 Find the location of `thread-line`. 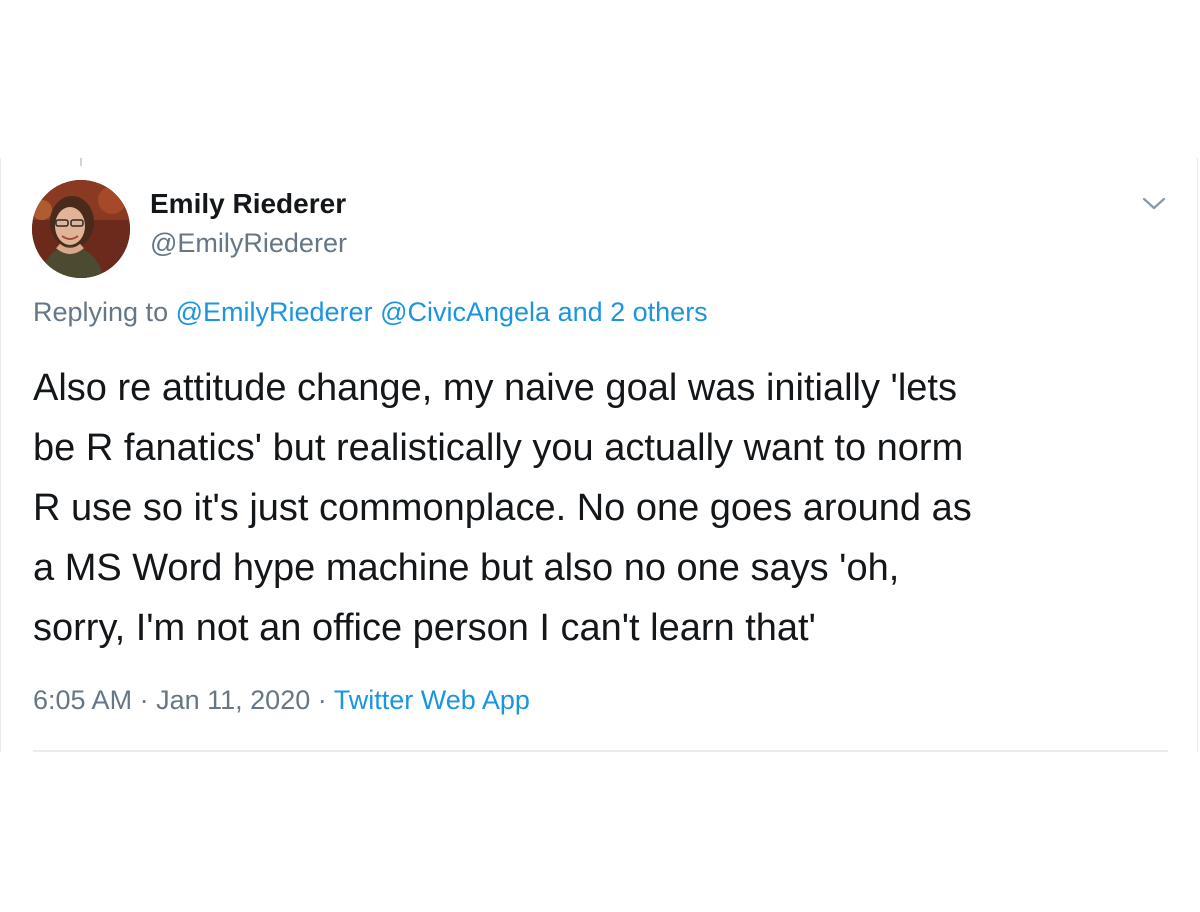

thread-line is located at coordinates (81, 162).